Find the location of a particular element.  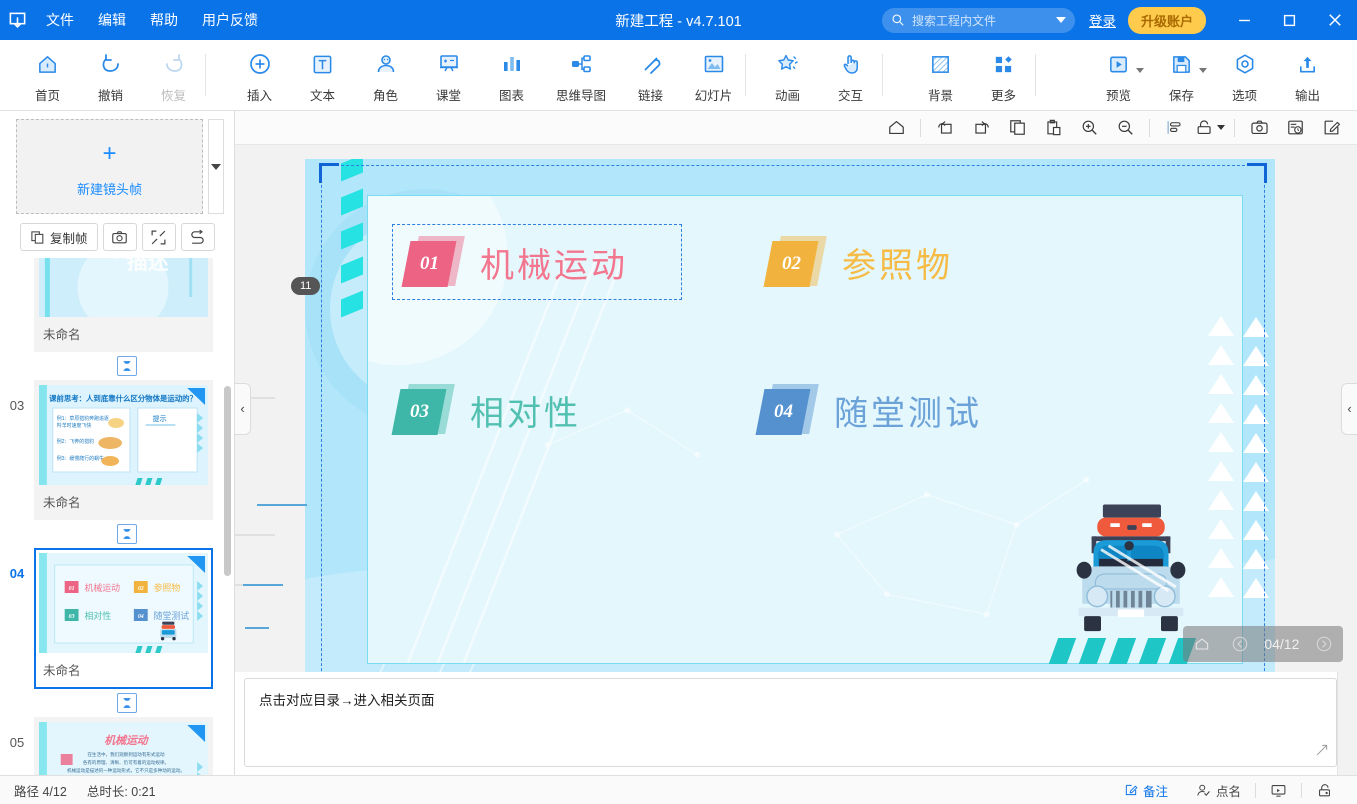

ribbon-export: 输出 is located at coordinates (1307, 75).